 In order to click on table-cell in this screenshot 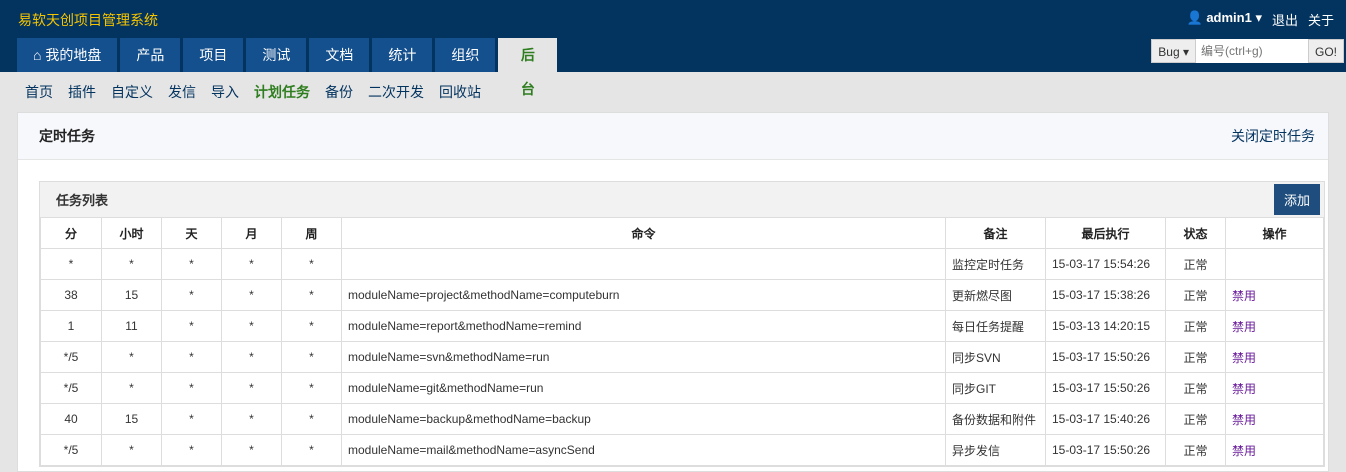, I will do `click(643, 264)`.